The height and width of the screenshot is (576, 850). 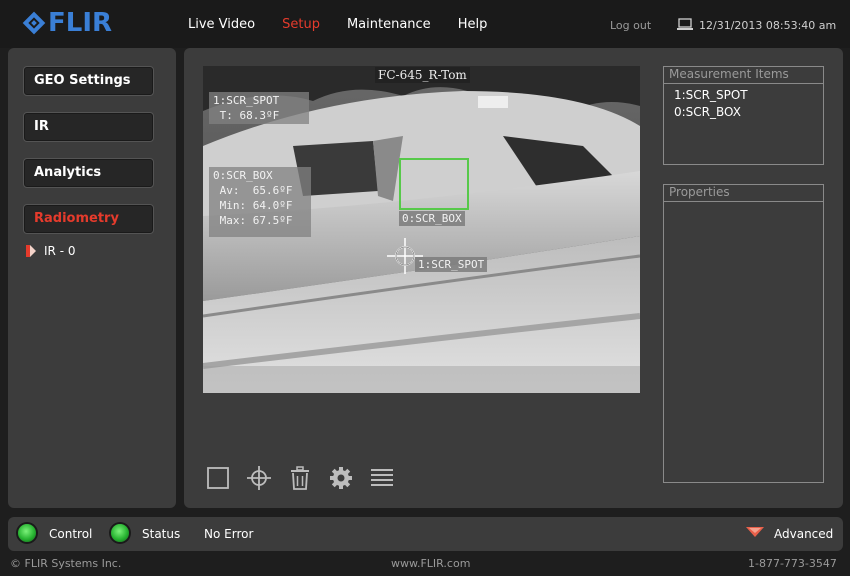 What do you see at coordinates (88, 219) in the screenshot?
I see `sidebar-item-radiometry: Radiometry` at bounding box center [88, 219].